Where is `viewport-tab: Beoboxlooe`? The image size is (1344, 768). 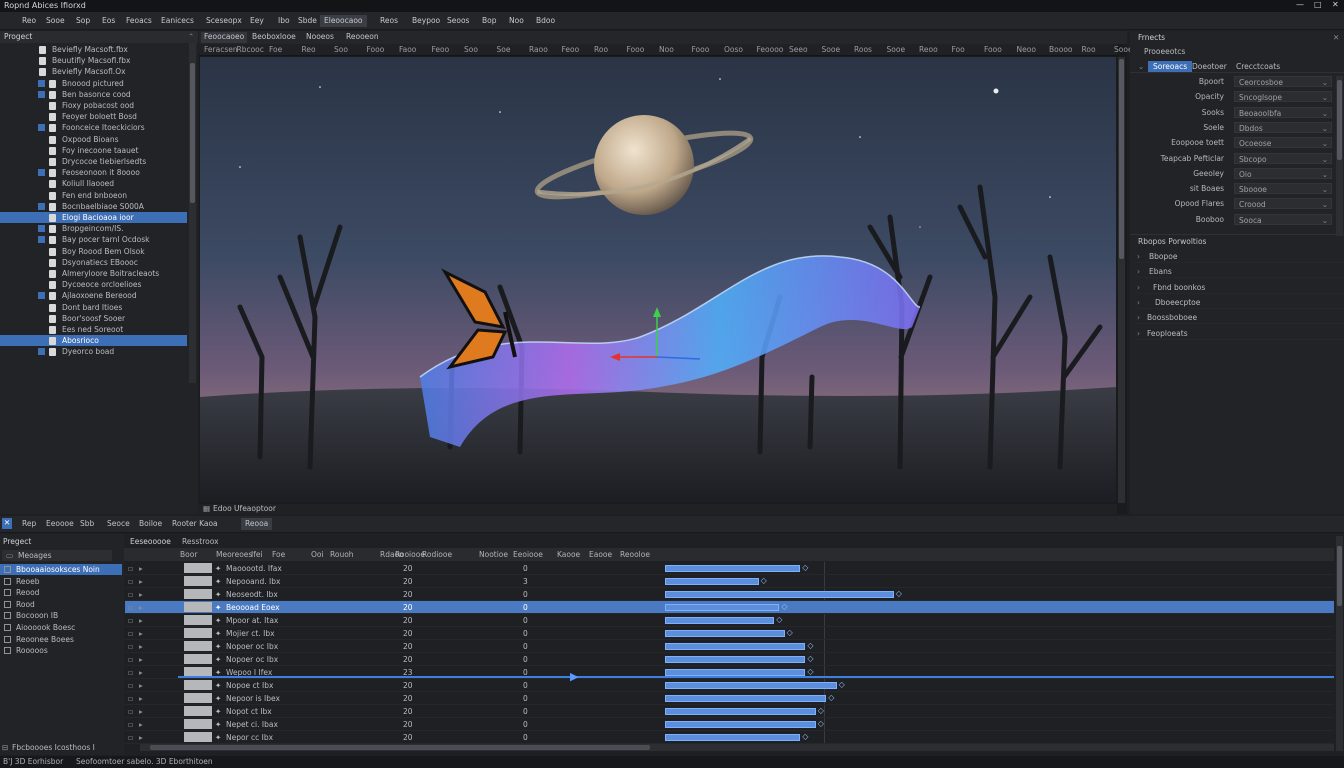 viewport-tab: Beoboxlooe is located at coordinates (274, 37).